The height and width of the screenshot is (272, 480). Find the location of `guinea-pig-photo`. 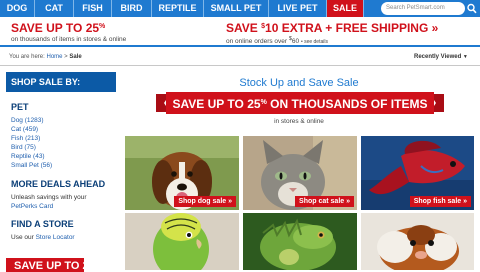

guinea-pig-photo is located at coordinates (417, 241).